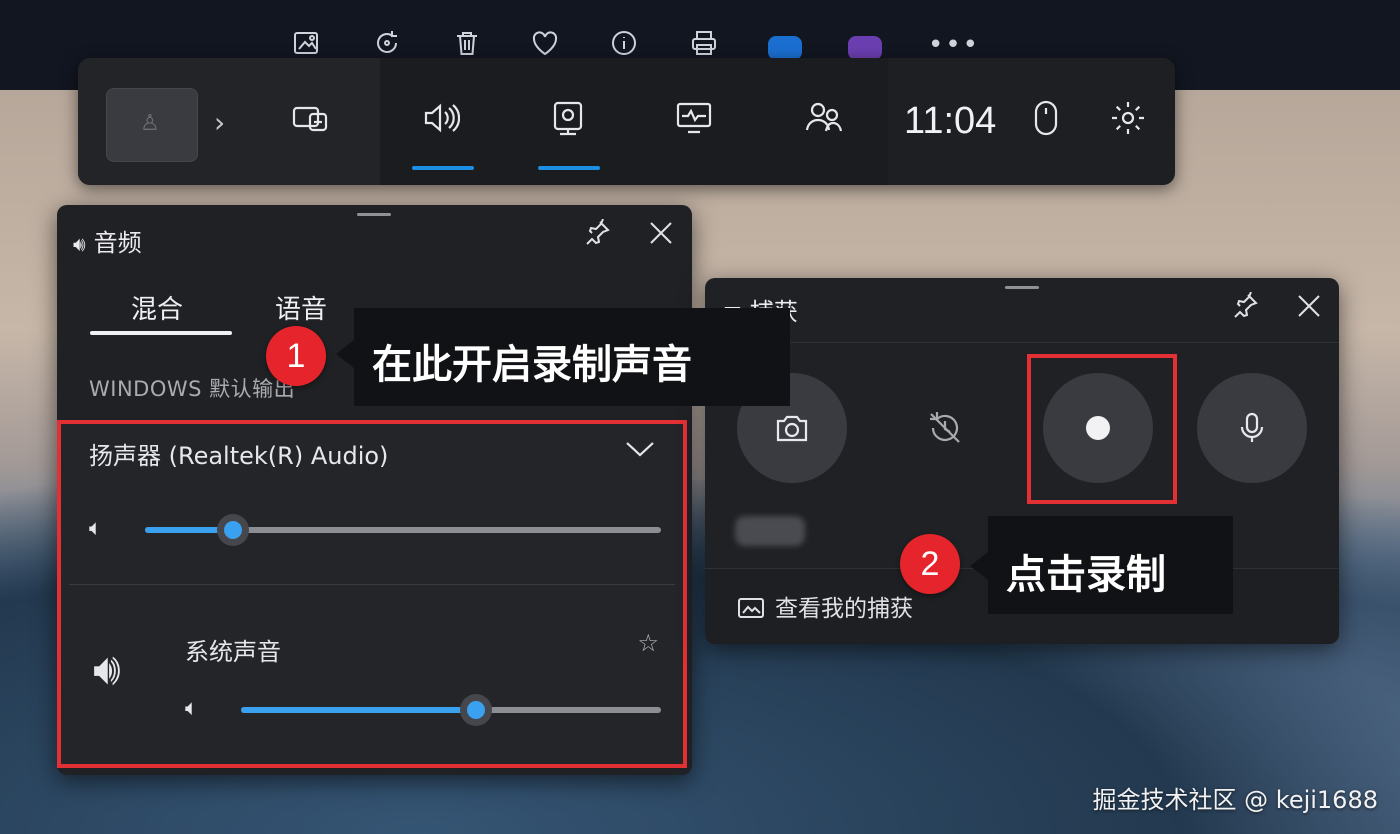 The height and width of the screenshot is (834, 1400). Describe the element at coordinates (930, 564) in the screenshot. I see `callout-2-badge: 2` at that location.